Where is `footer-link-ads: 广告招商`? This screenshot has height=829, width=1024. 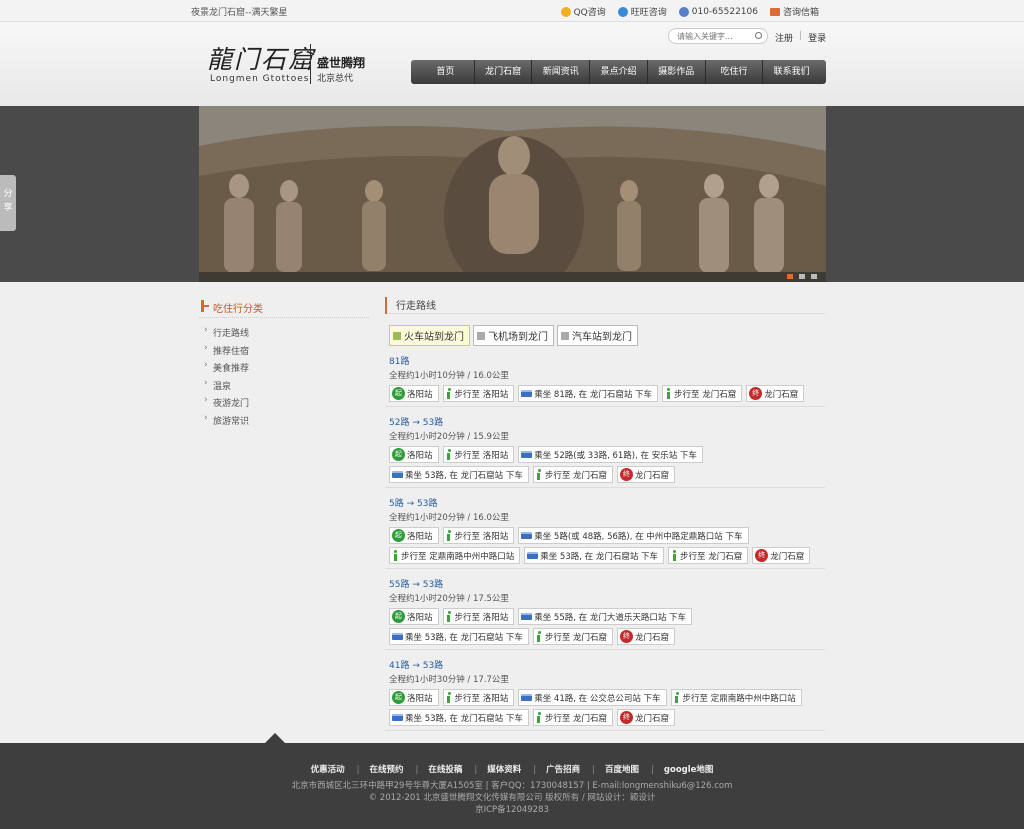 footer-link-ads: 广告招商 is located at coordinates (556, 770).